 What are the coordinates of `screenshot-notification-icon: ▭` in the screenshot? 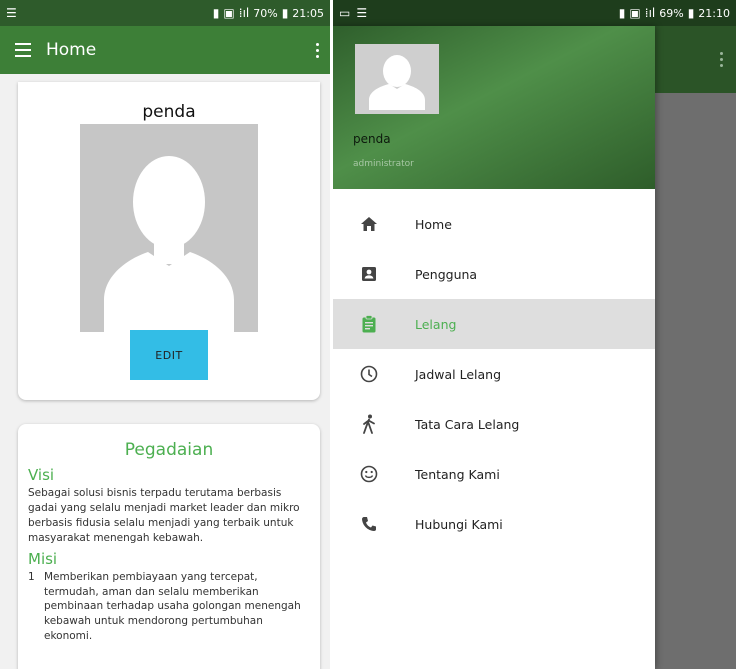 It's located at (345, 13).